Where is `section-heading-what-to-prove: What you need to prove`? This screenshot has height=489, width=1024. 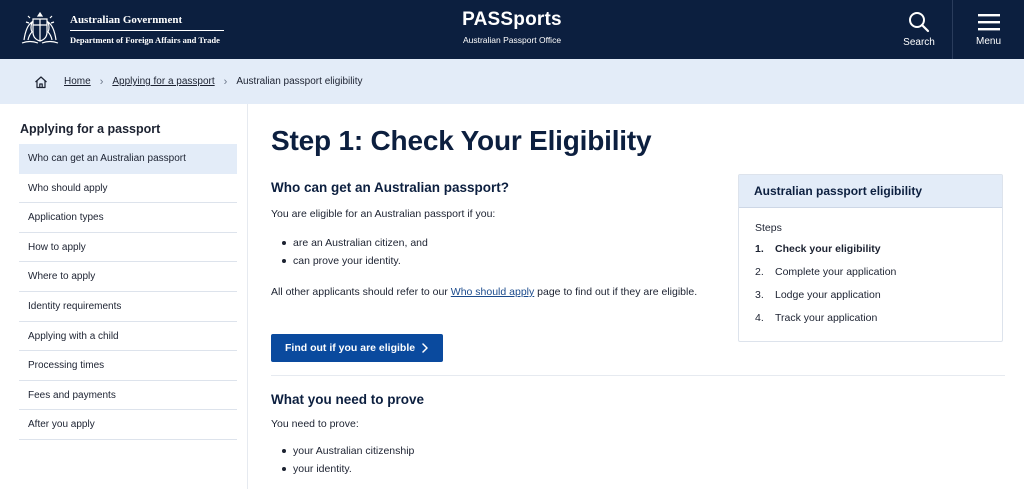
section-heading-what-to-prove: What you need to prove is located at coordinates (348, 399).